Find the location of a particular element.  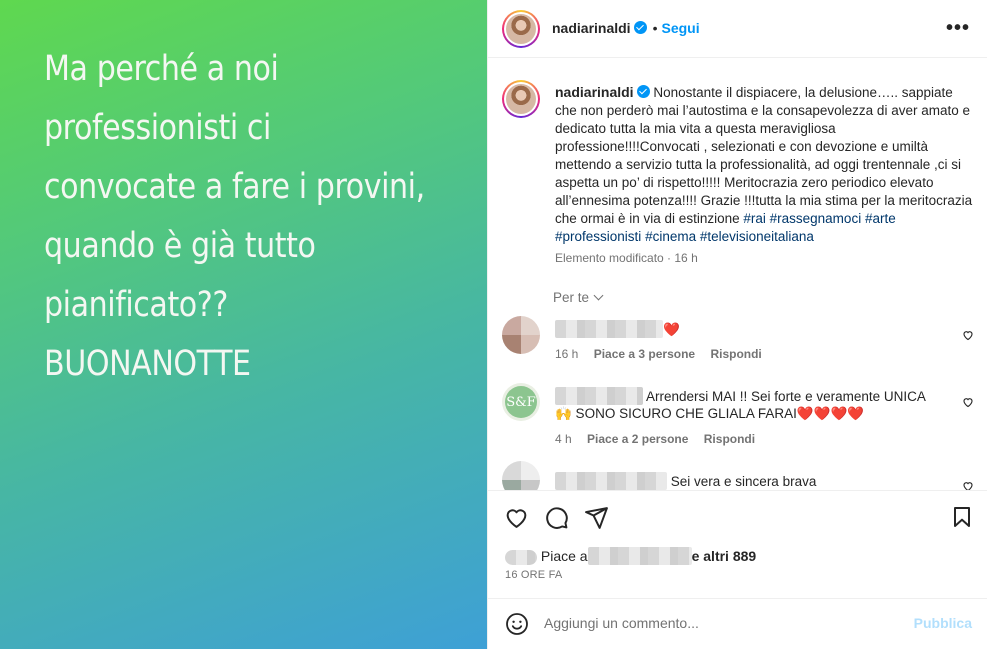

hashtag-link: #professionisti is located at coordinates (598, 236).